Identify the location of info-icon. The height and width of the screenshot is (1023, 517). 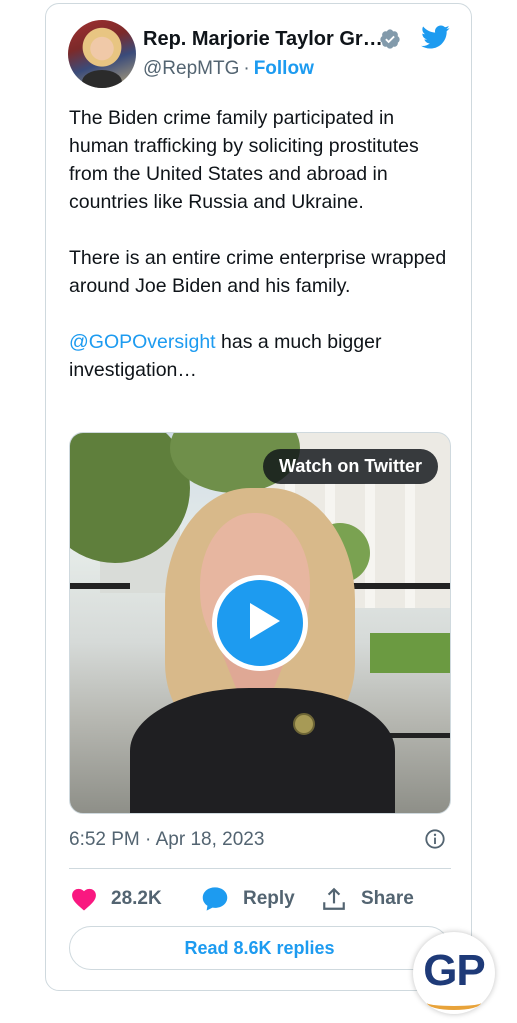
(435, 839).